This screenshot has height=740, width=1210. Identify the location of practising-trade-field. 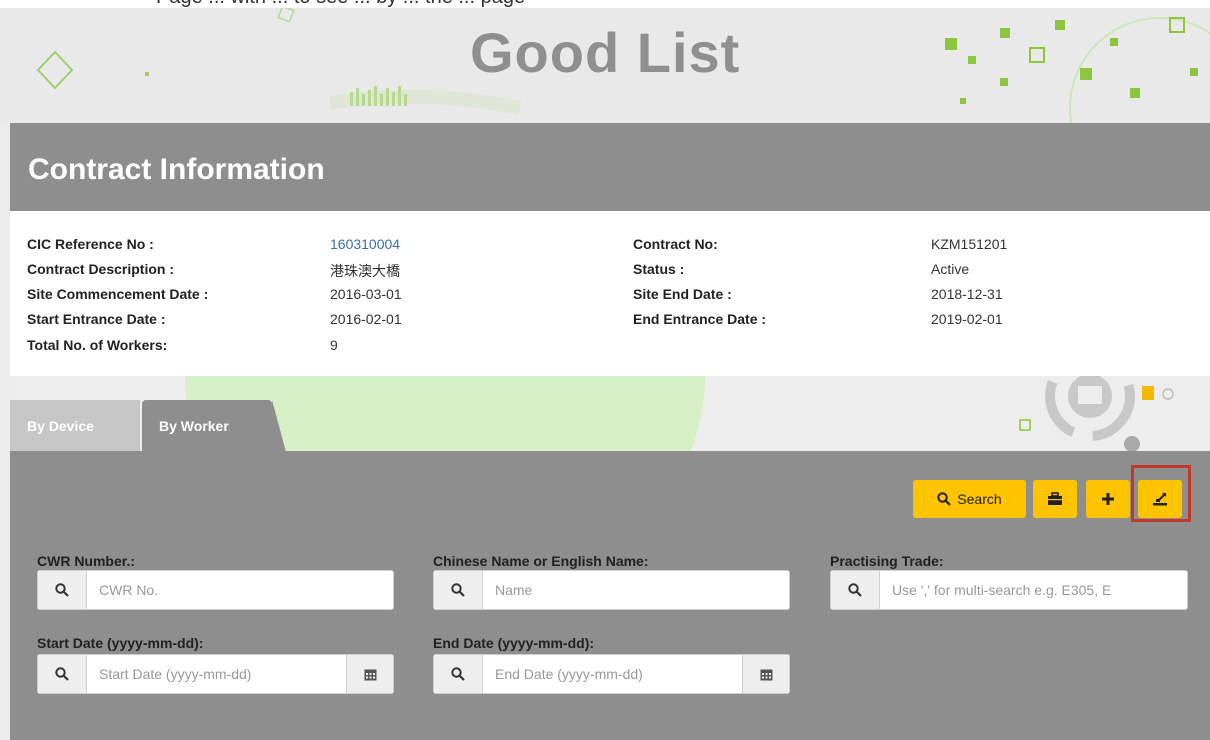
(1009, 590).